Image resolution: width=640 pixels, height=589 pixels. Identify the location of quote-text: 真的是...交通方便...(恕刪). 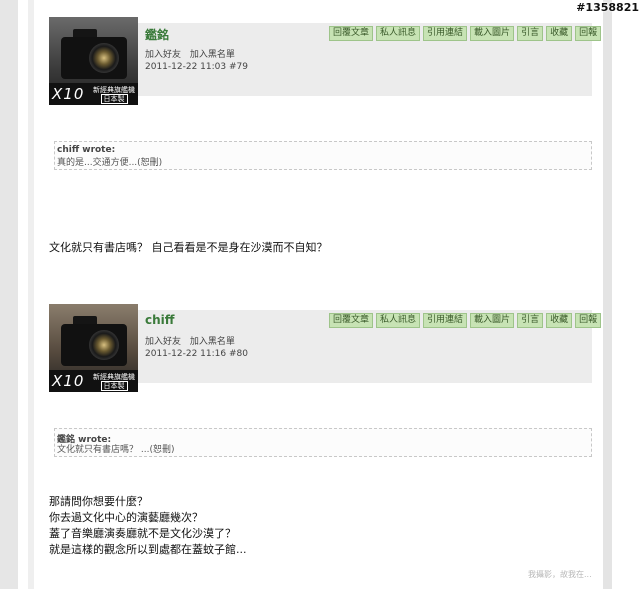
(110, 163).